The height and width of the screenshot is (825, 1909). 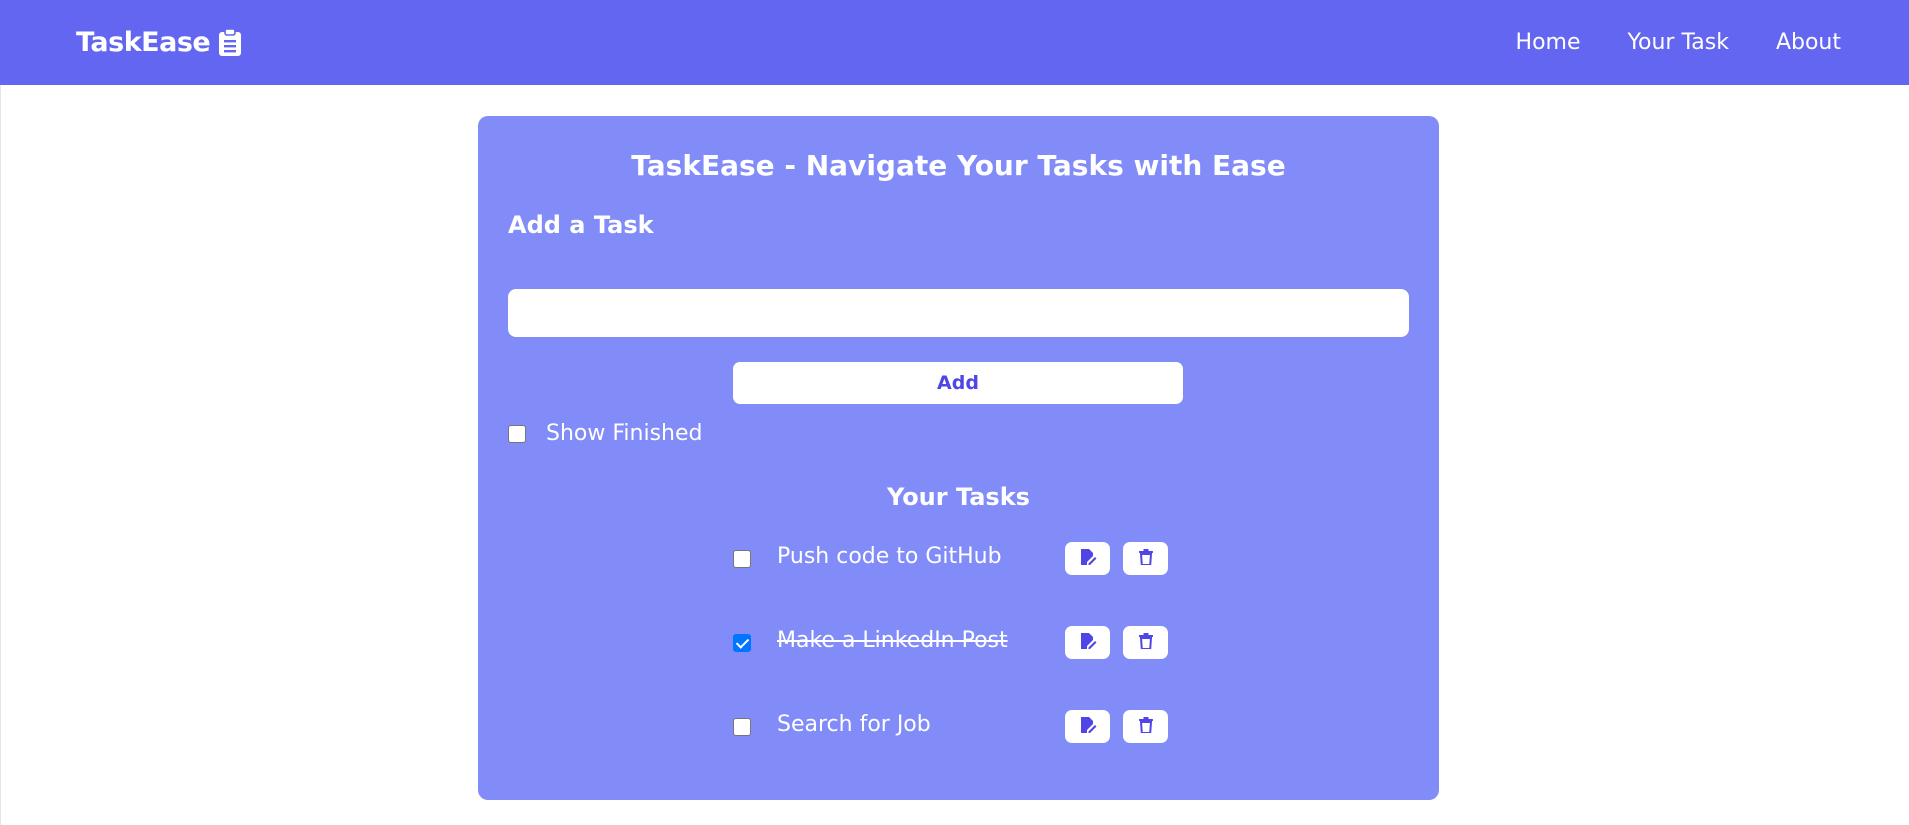 I want to click on task-item: Push code to GitHub, so click(x=958, y=559).